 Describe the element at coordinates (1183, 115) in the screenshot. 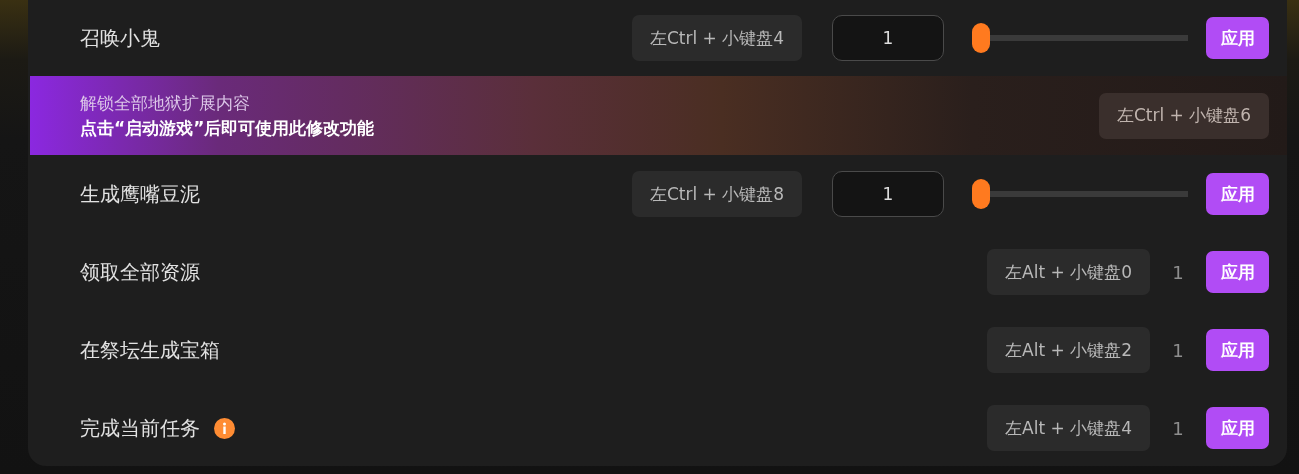

I see `hotkey-chip: 左Ctrl + 小键盘6` at that location.